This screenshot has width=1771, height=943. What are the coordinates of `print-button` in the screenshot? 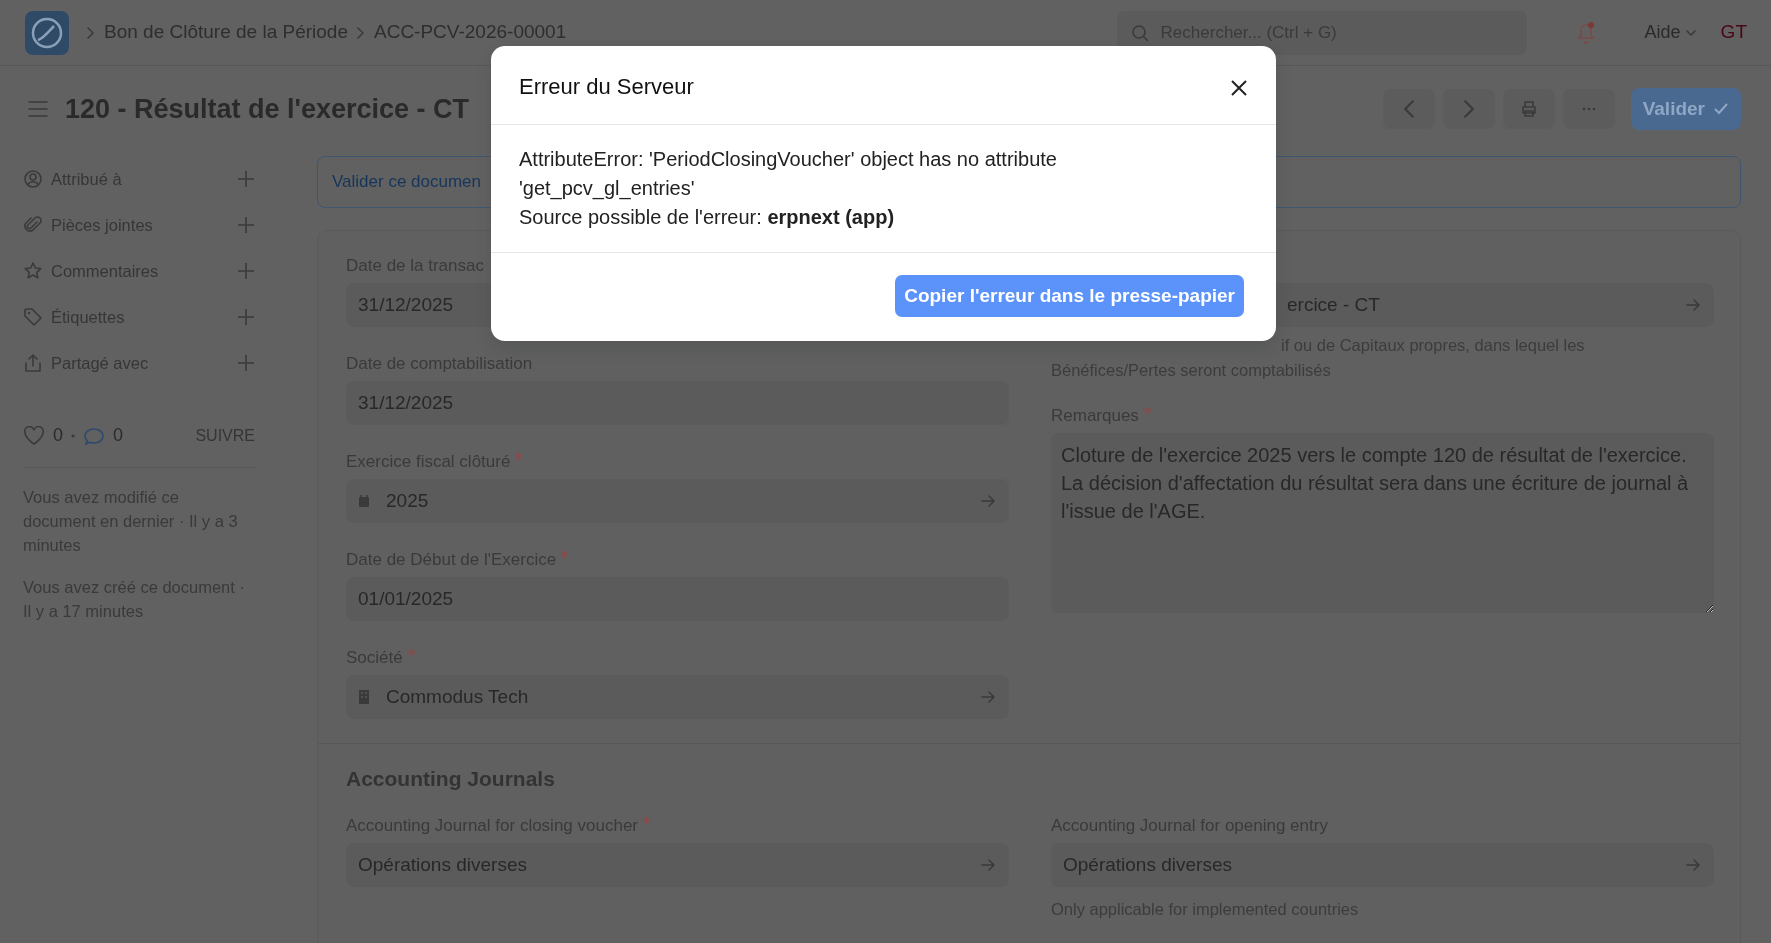 It's located at (1528, 109).